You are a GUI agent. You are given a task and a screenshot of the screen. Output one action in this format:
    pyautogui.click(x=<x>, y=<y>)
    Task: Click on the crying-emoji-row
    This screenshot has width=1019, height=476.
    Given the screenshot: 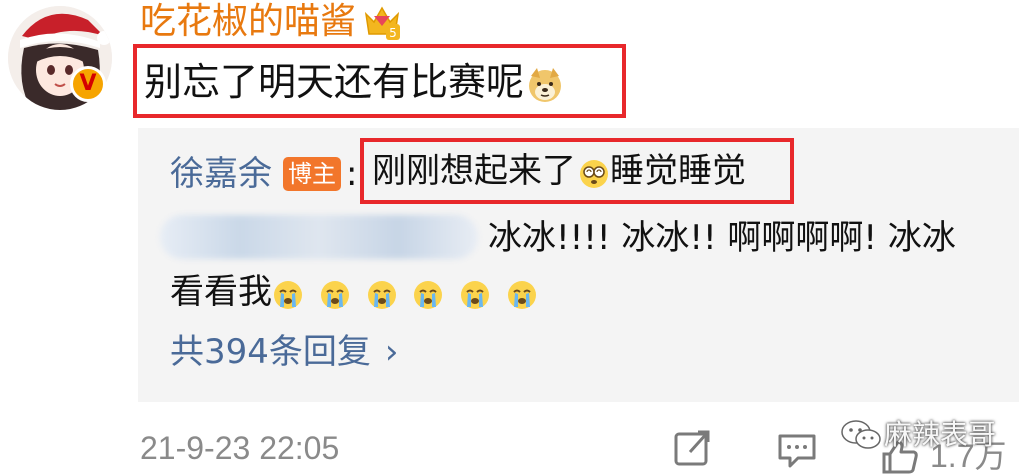 What is the action you would take?
    pyautogui.click(x=407, y=294)
    